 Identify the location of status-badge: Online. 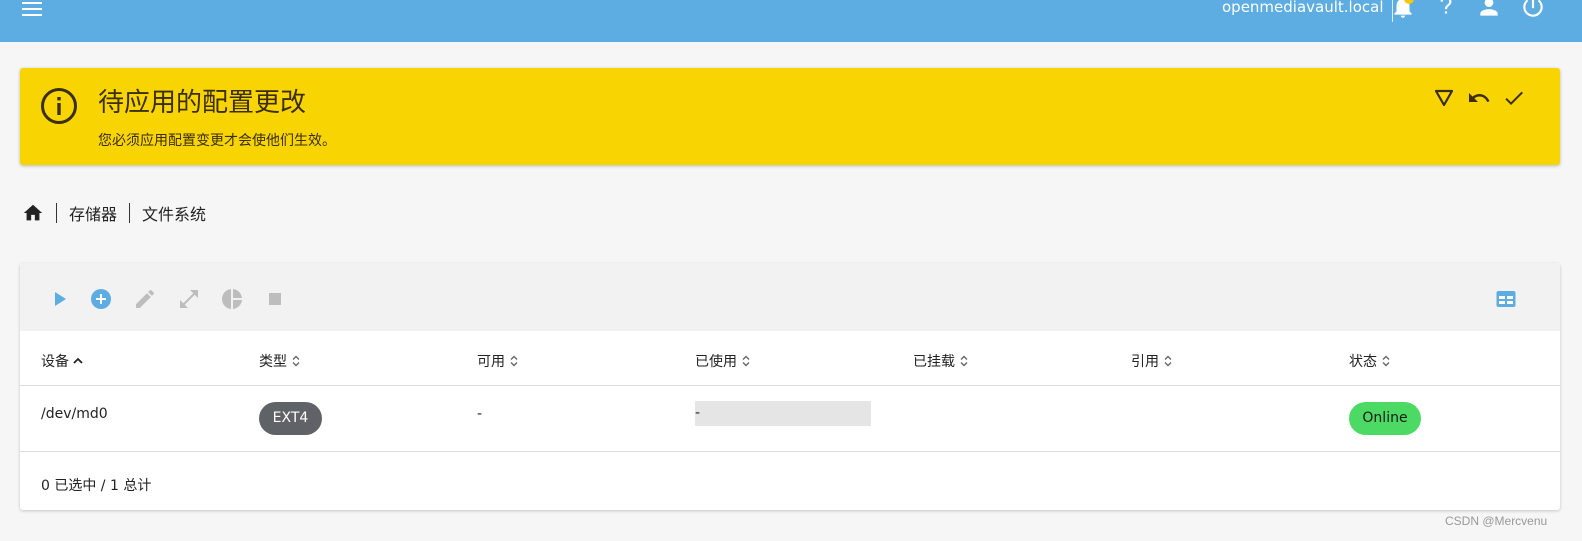
(1385, 418).